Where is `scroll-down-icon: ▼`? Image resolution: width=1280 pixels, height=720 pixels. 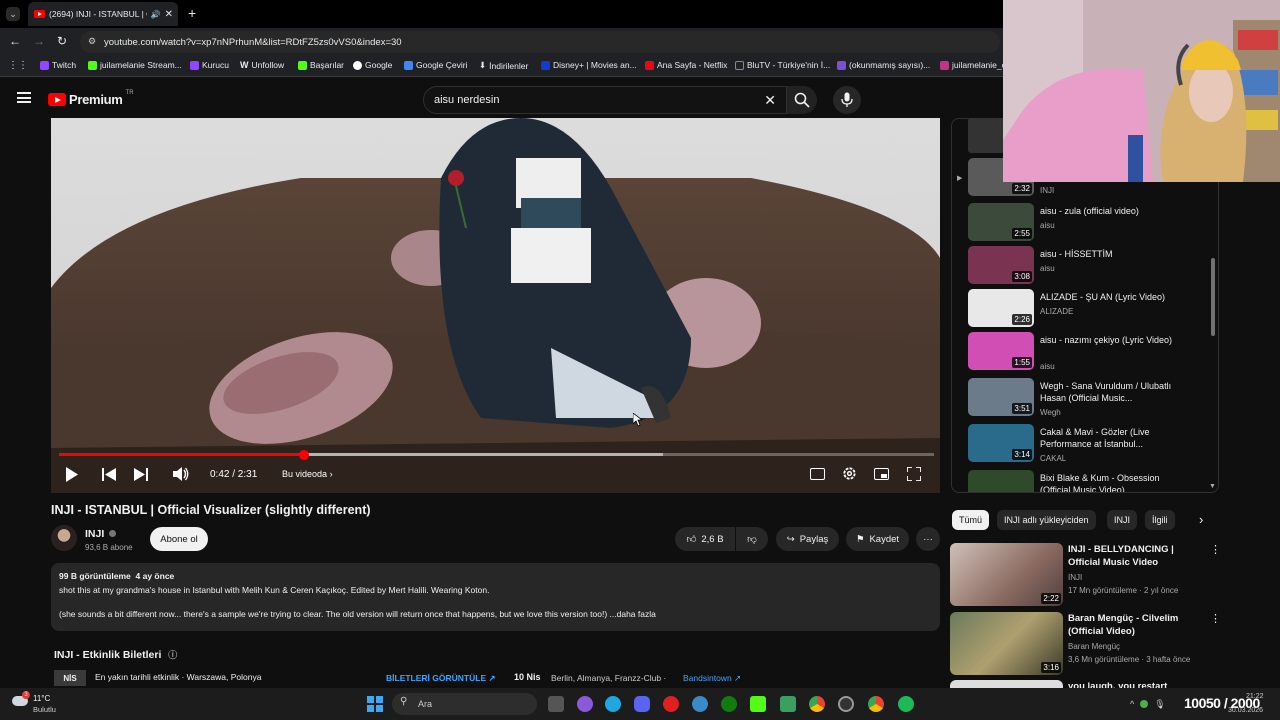
scroll-down-icon: ▼ is located at coordinates (1212, 486).